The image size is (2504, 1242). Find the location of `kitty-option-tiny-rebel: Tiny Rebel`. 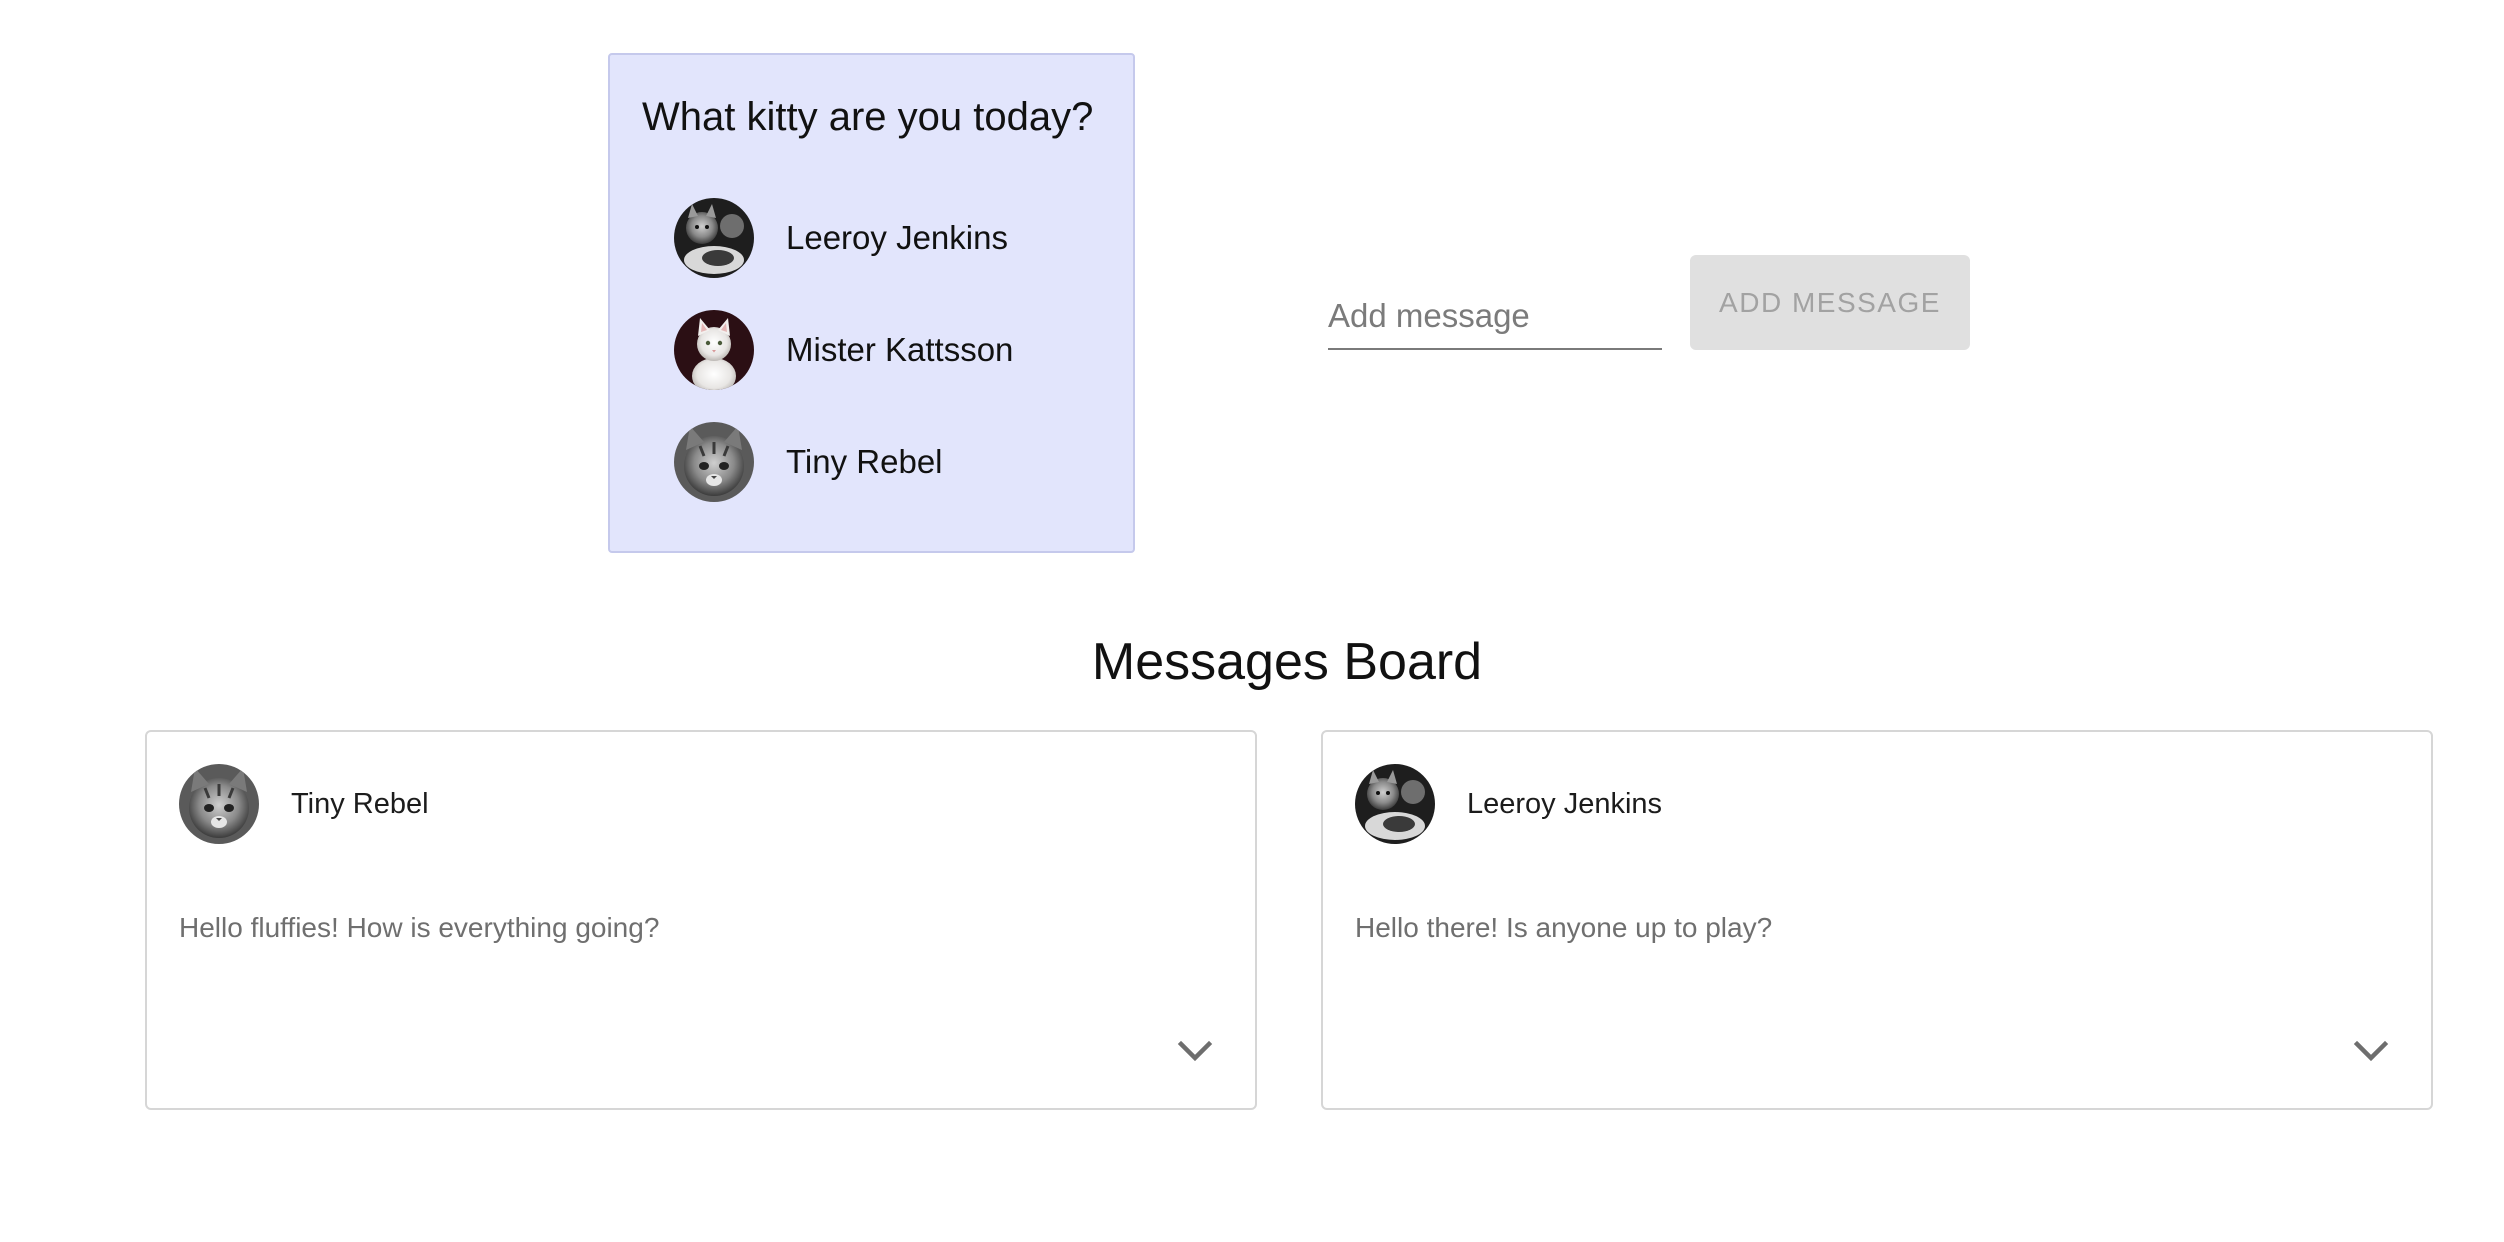

kitty-option-tiny-rebel: Tiny Rebel is located at coordinates (808, 462).